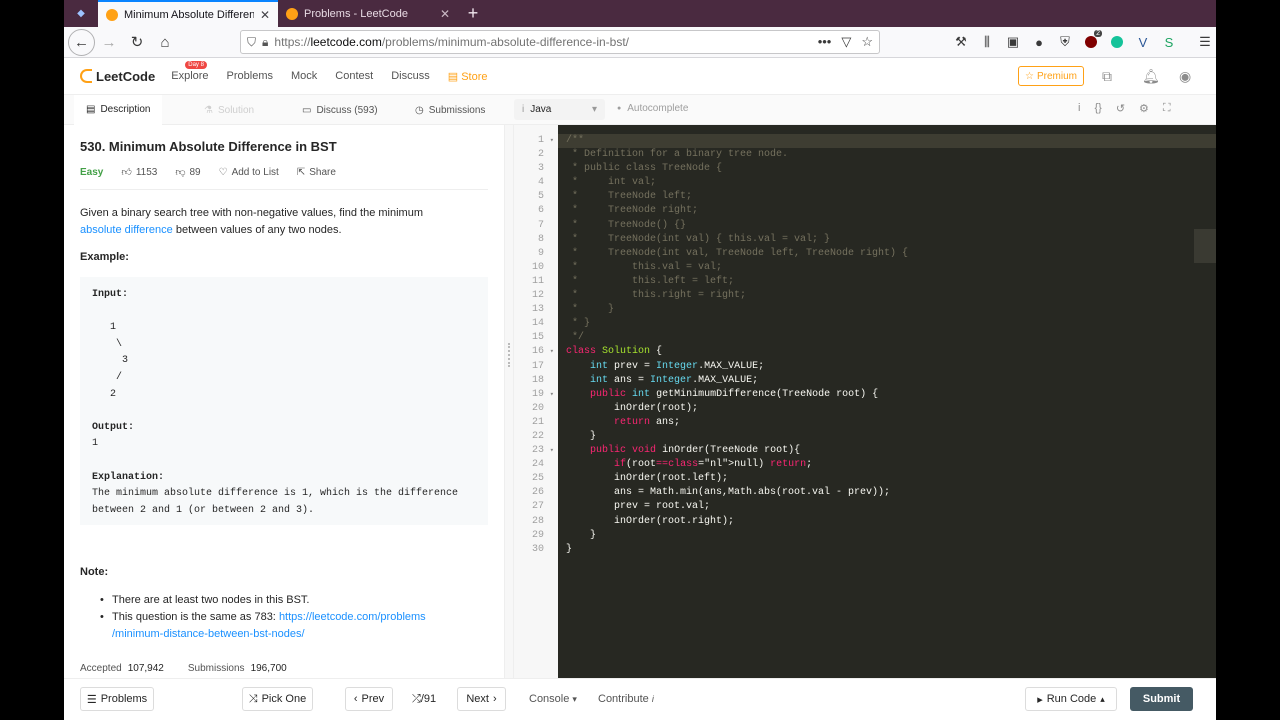 The width and height of the screenshot is (1280, 720). Describe the element at coordinates (891, 226) in the screenshot. I see `code-line: * TreeNode() {}` at that location.